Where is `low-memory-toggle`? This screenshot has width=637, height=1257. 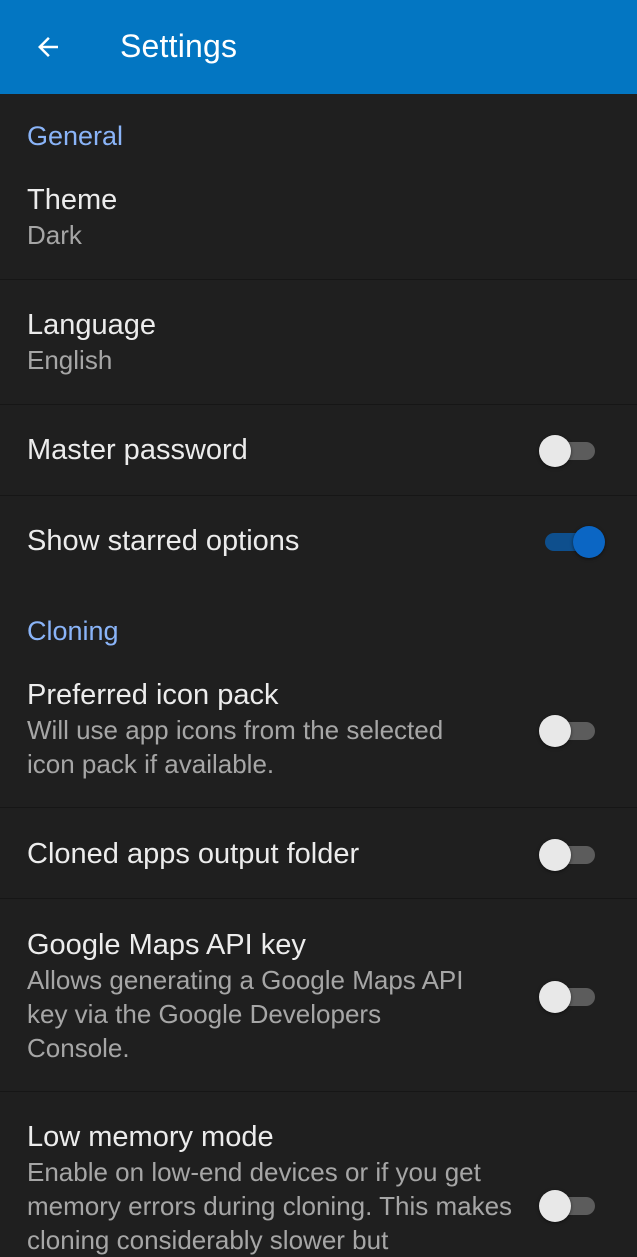 low-memory-toggle is located at coordinates (567, 1205).